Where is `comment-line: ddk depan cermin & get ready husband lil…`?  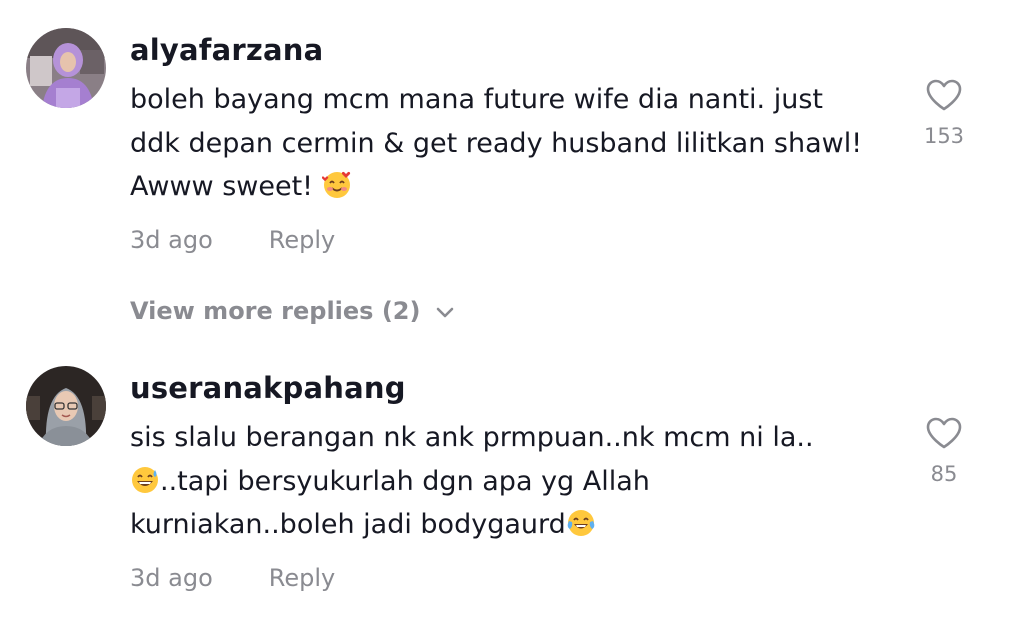 comment-line: ddk depan cermin & get ready husband lil… is located at coordinates (496, 143).